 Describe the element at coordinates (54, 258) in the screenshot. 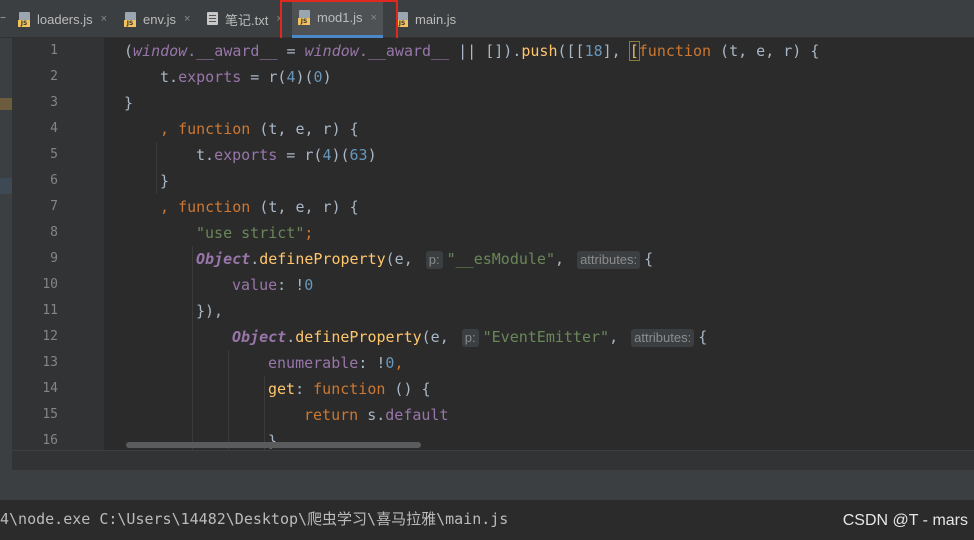

I see `line-number: 9` at that location.